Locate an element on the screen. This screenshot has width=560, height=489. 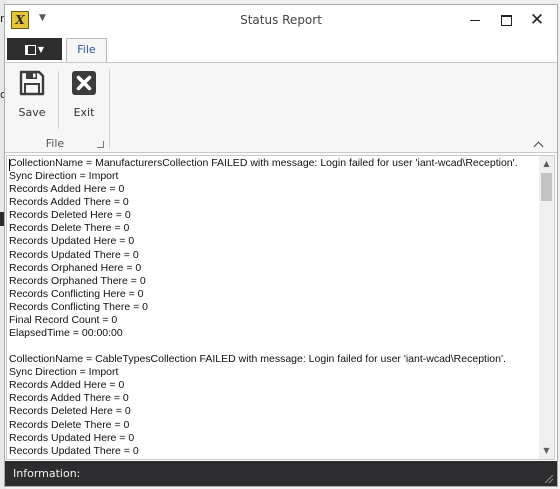
application-menu-button: ▼ is located at coordinates (34, 49).